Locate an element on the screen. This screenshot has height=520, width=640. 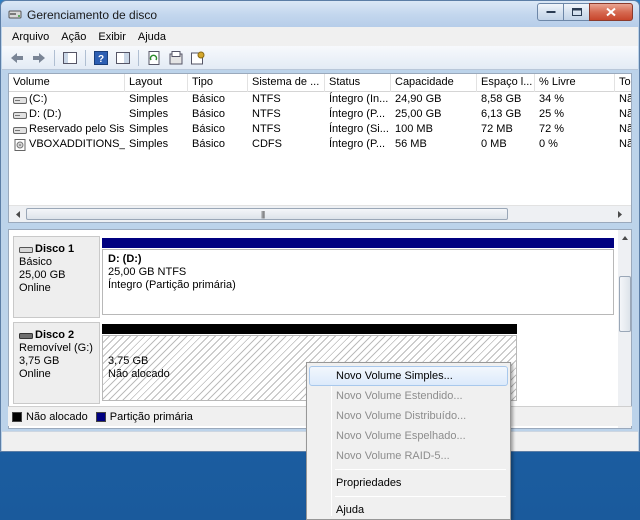
title-bar: Gerenciamento de disco is located at coordinates (320, 14).